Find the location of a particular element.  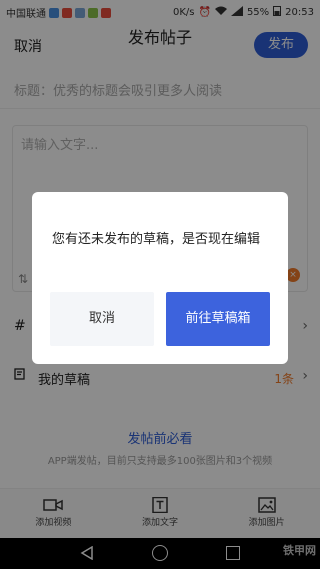

dialog-message: 您有还未发布的草稿，是否现在编辑 is located at coordinates (156, 239).